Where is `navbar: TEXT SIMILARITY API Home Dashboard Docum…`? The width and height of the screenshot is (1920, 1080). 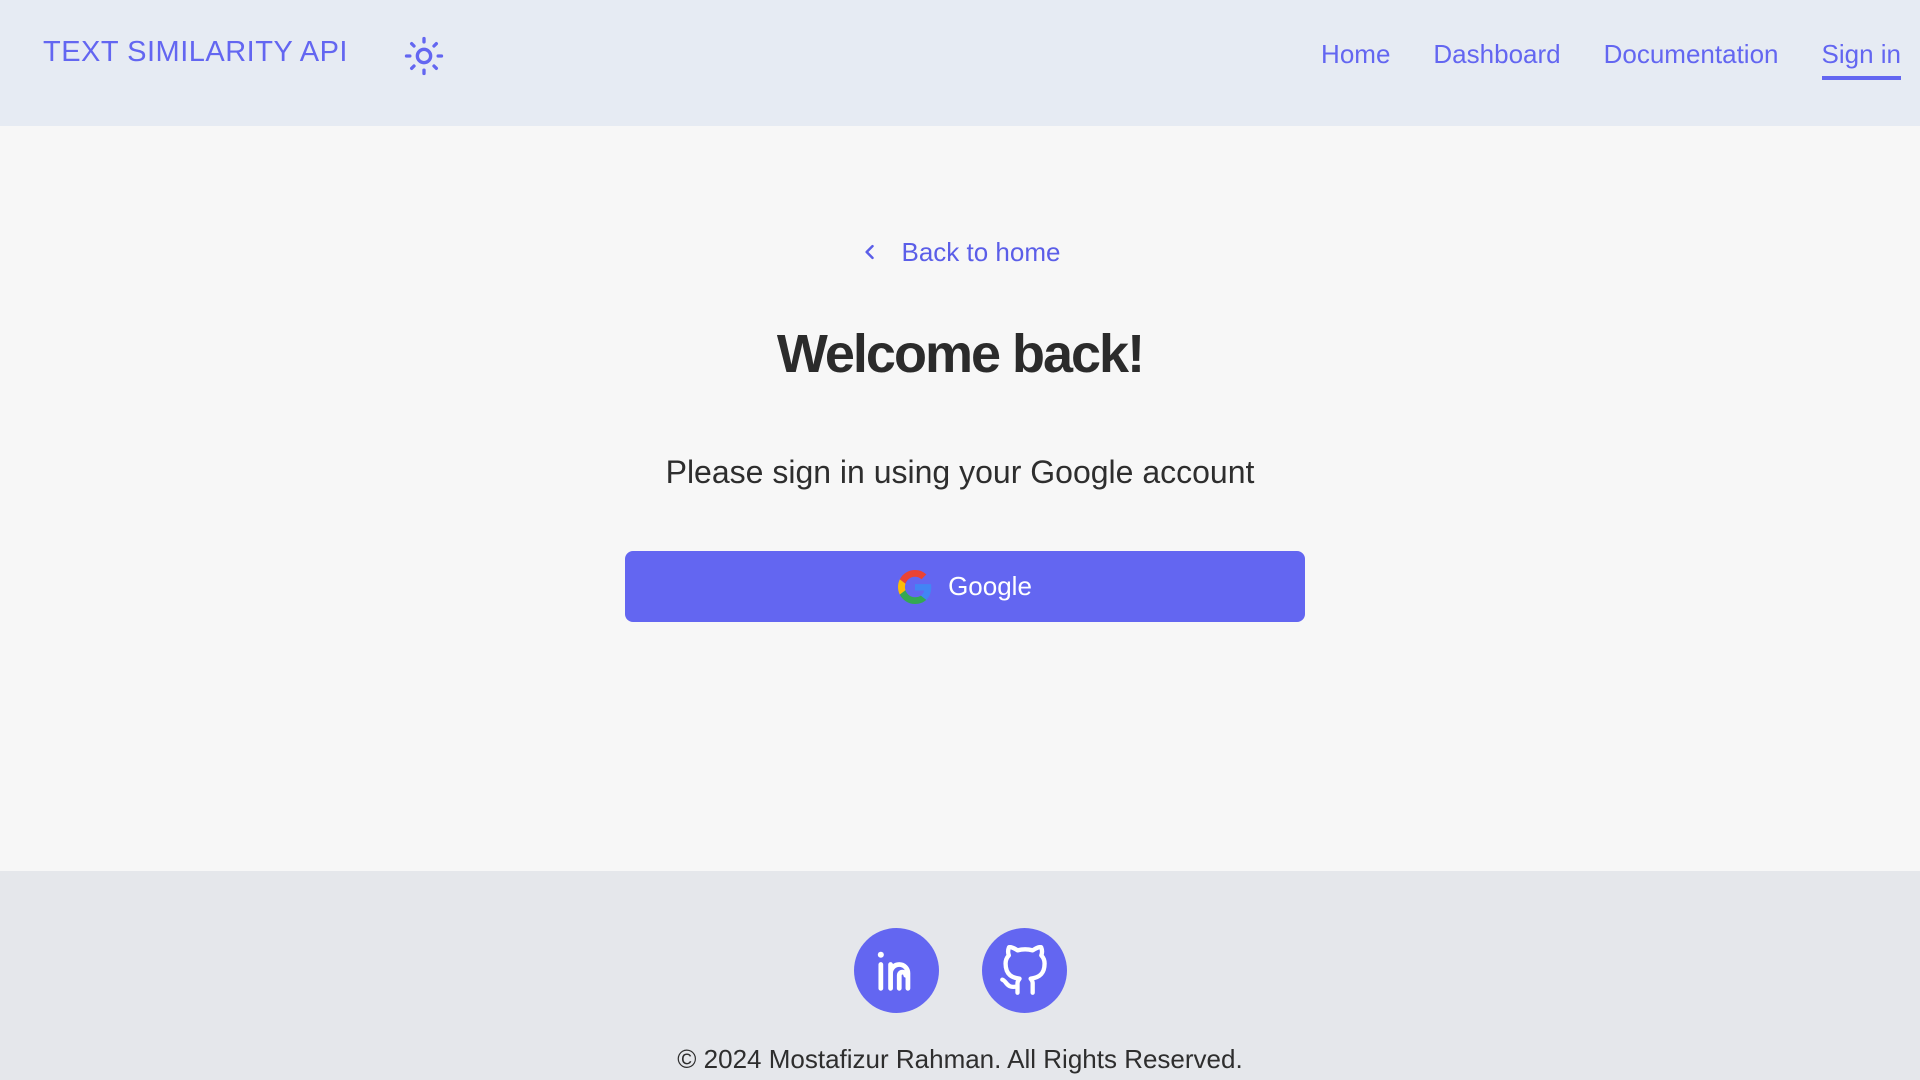 navbar: TEXT SIMILARITY API Home Dashboard Docum… is located at coordinates (960, 63).